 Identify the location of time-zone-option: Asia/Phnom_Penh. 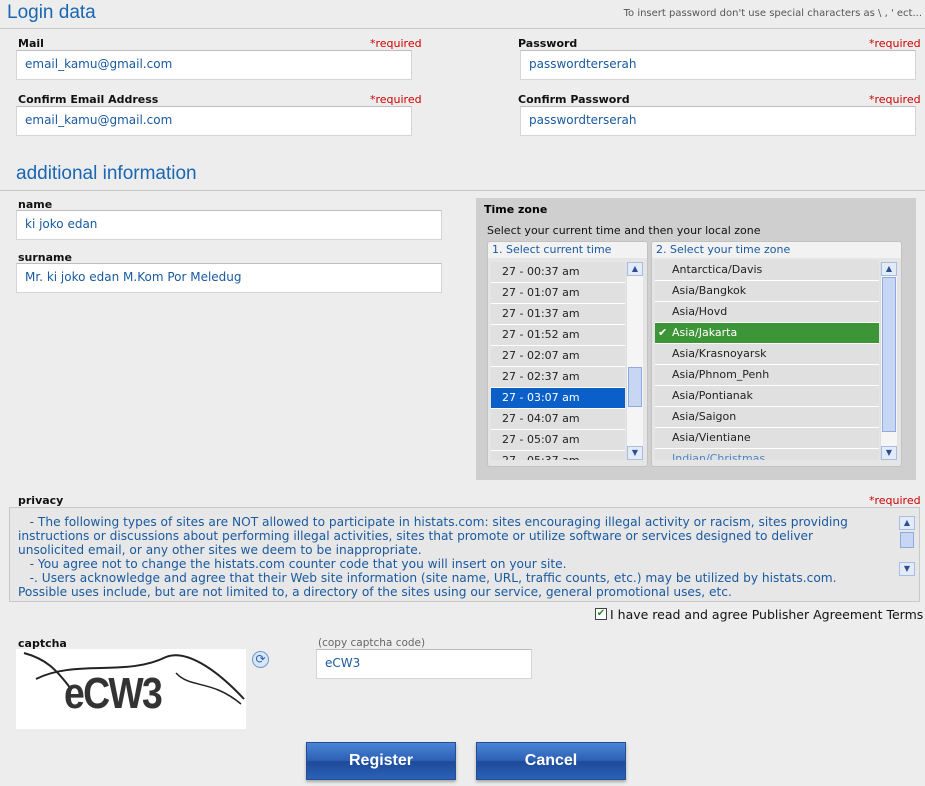
(767, 375).